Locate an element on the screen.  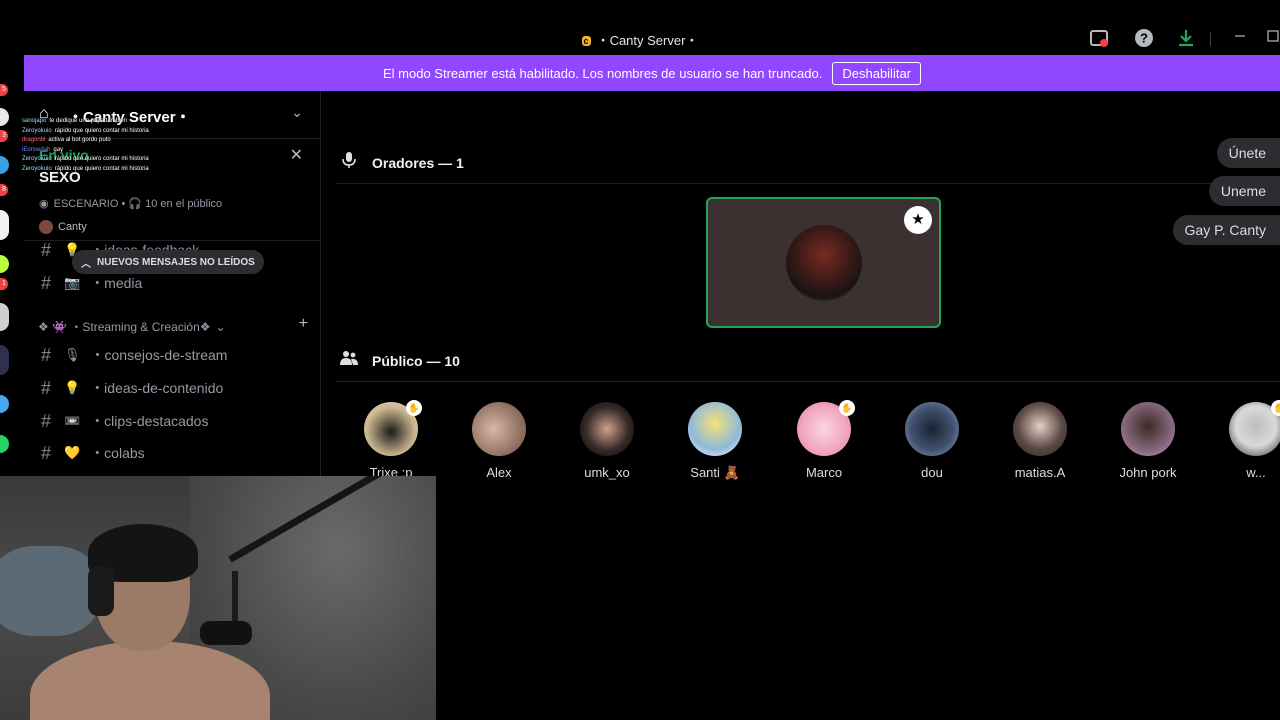
user-chip: Uneme is located at coordinates (1244, 191).